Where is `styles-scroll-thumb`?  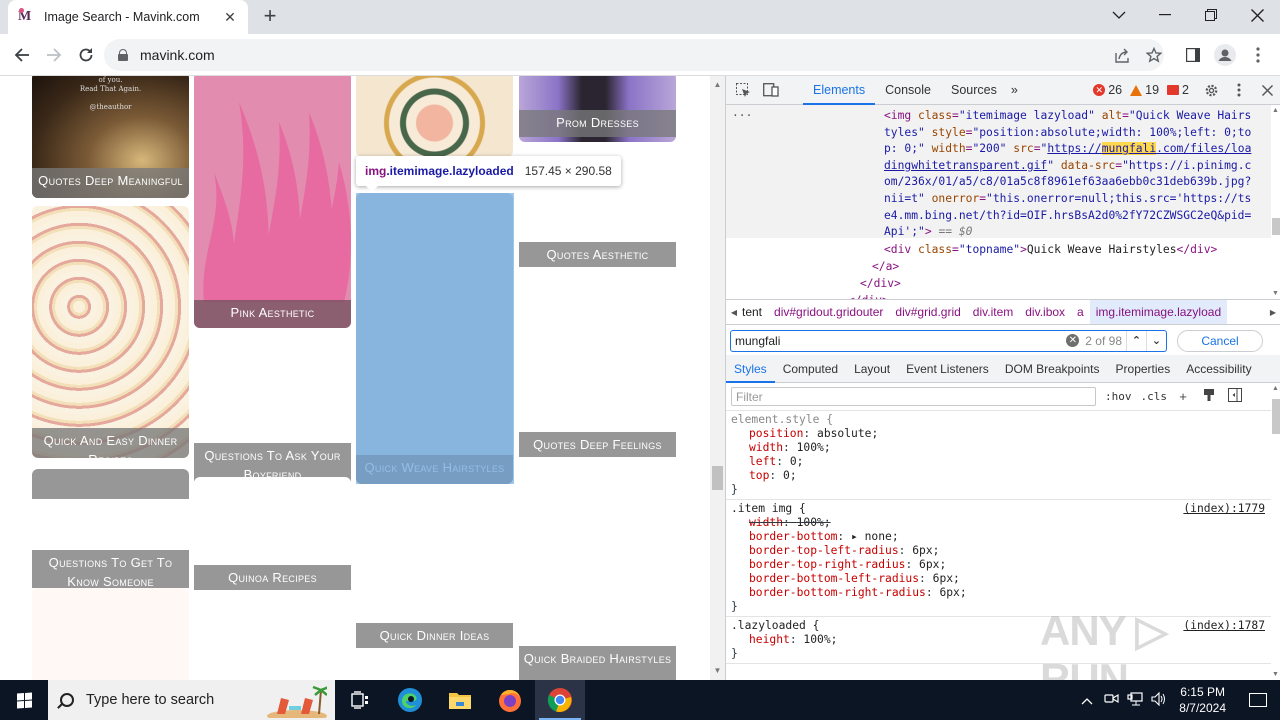
styles-scroll-thumb is located at coordinates (1276, 416).